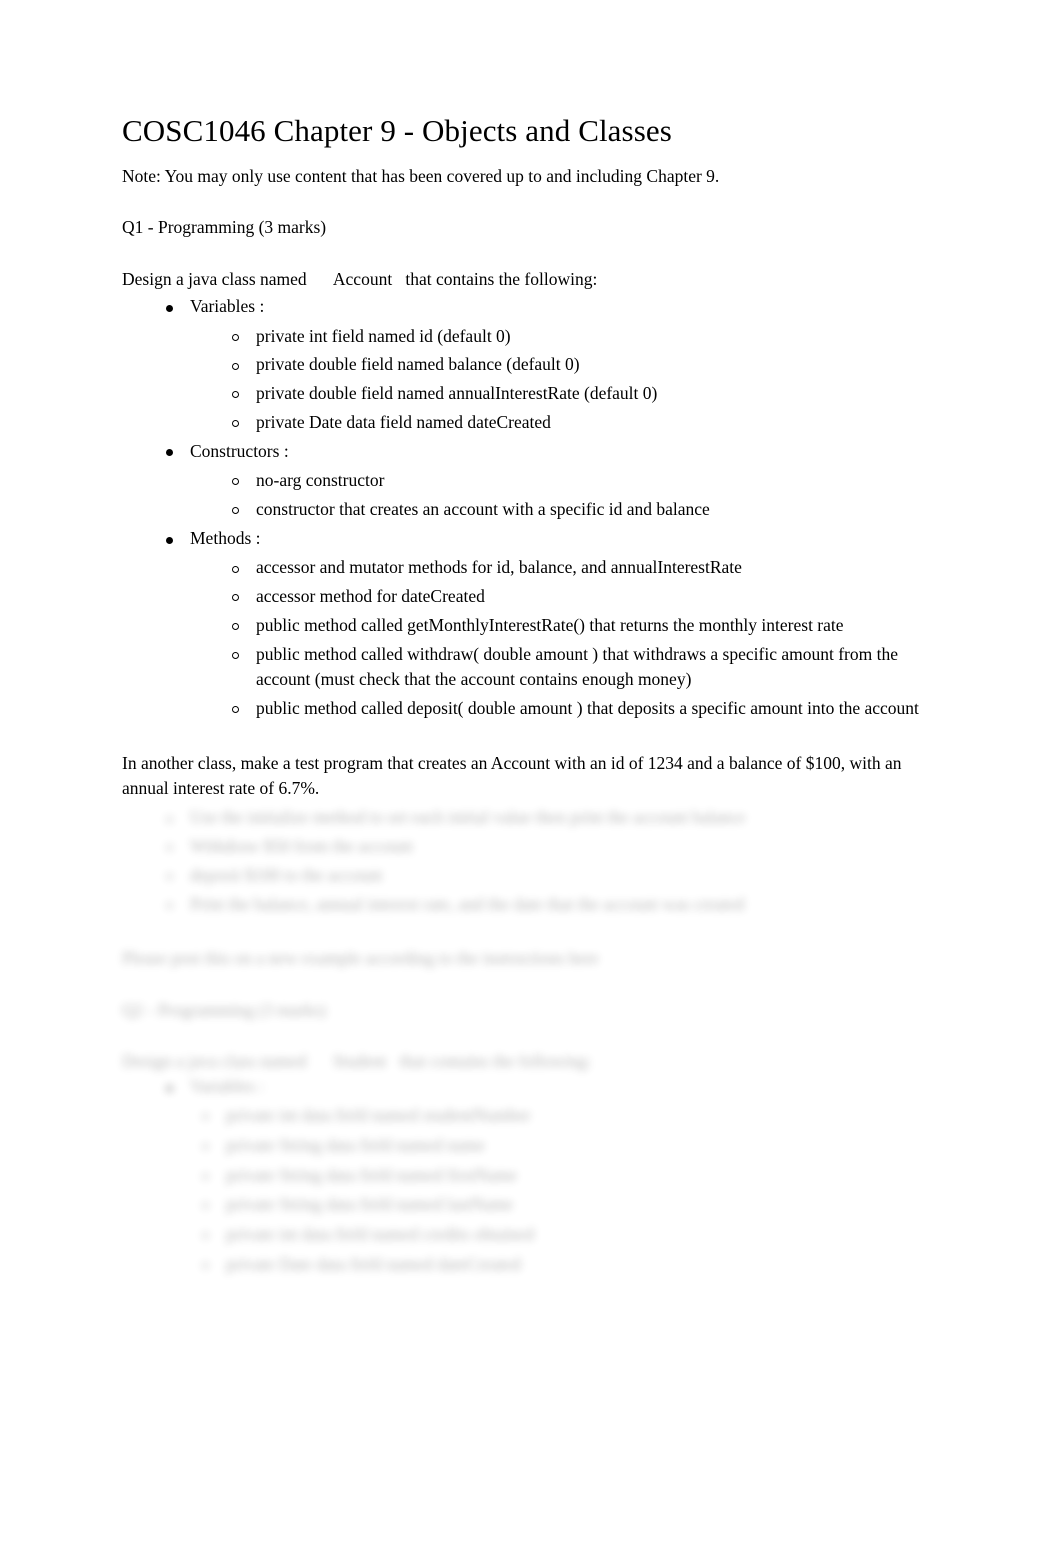 The height and width of the screenshot is (1561, 1062). Describe the element at coordinates (301, 846) in the screenshot. I see `obscured-text: Withdraw $50 from the account` at that location.